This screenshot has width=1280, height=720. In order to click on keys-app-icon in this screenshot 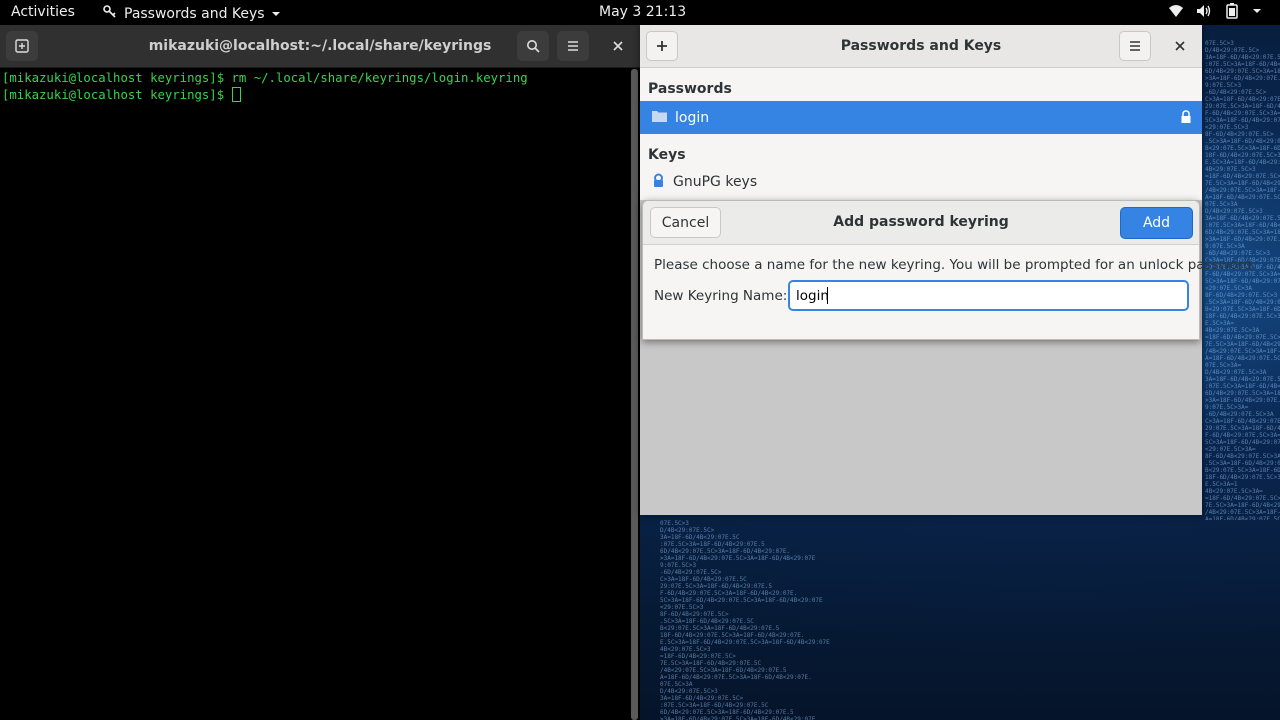, I will do `click(110, 14)`.